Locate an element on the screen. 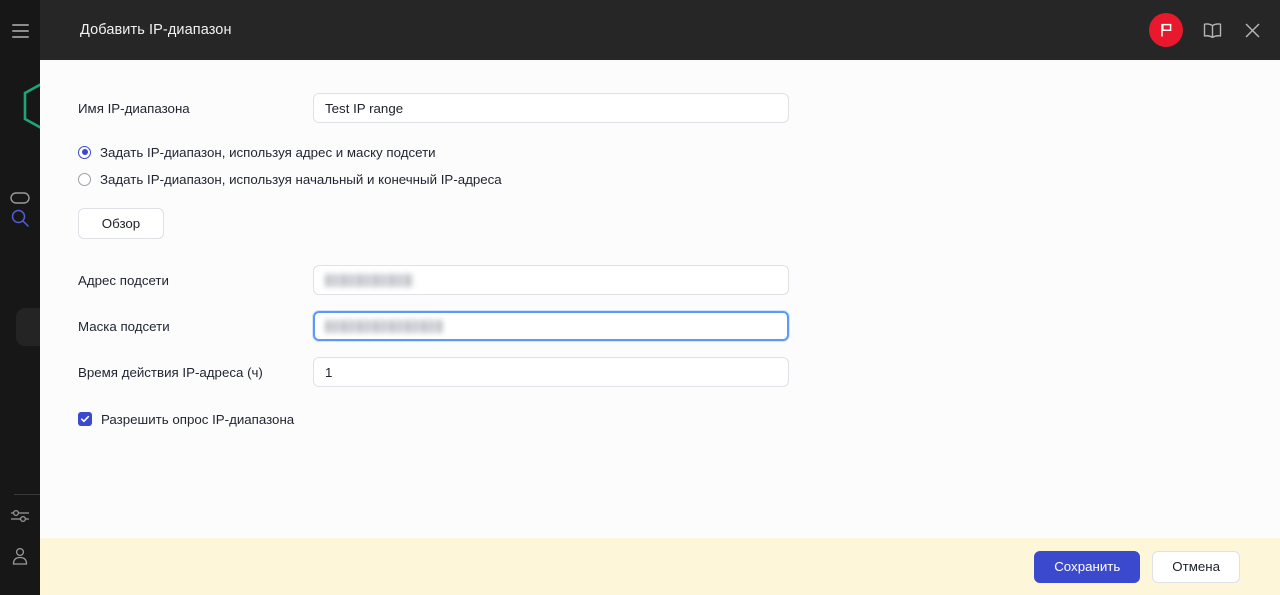  field-row-lease-time: Время действия IP-адреса (ч) 1 is located at coordinates (458, 372).